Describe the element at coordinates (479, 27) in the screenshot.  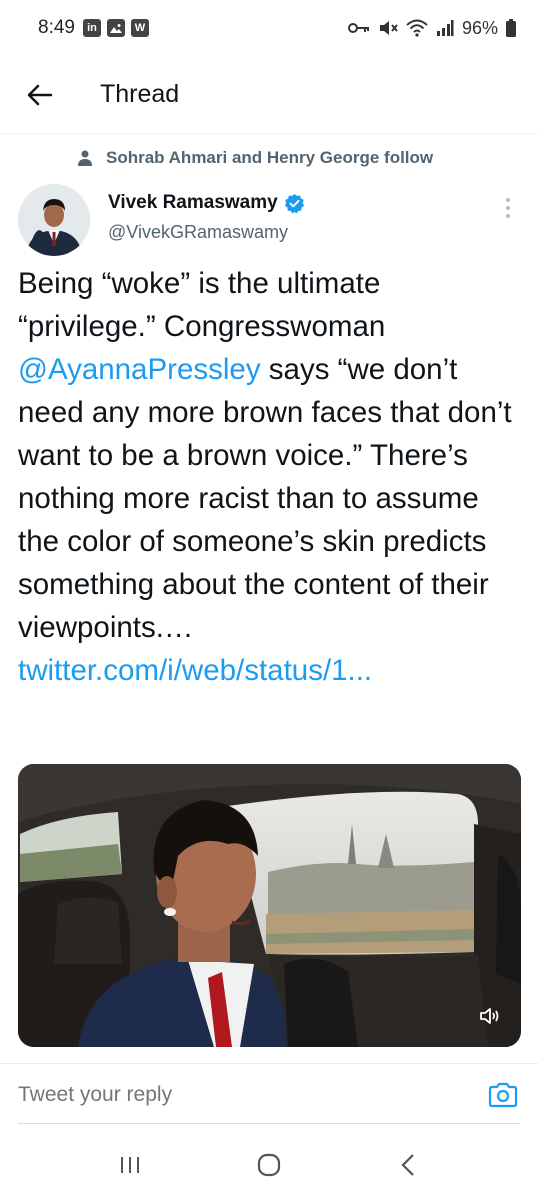
I see `battery-level: 96%` at that location.